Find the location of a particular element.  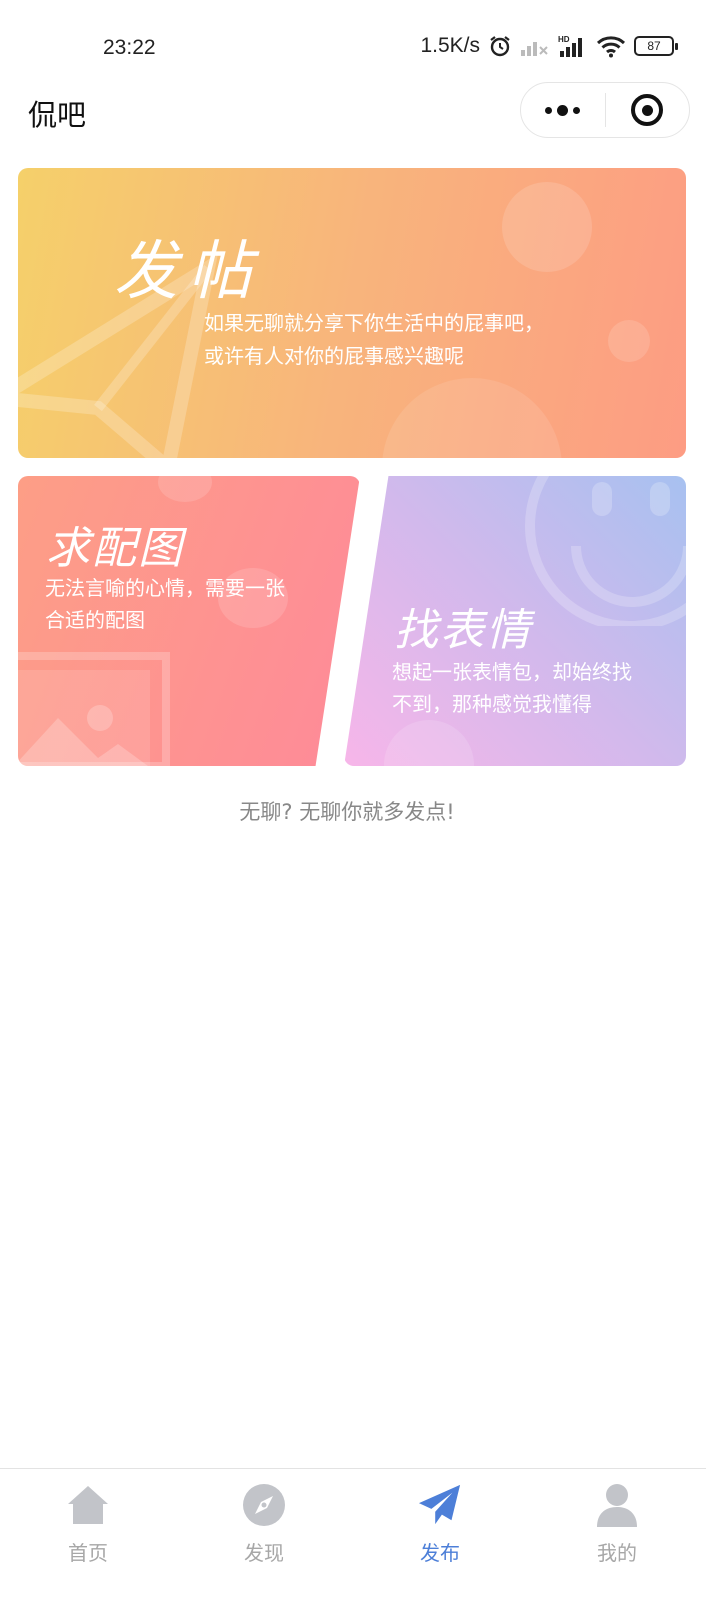

mini-program-capsule is located at coordinates (605, 110).